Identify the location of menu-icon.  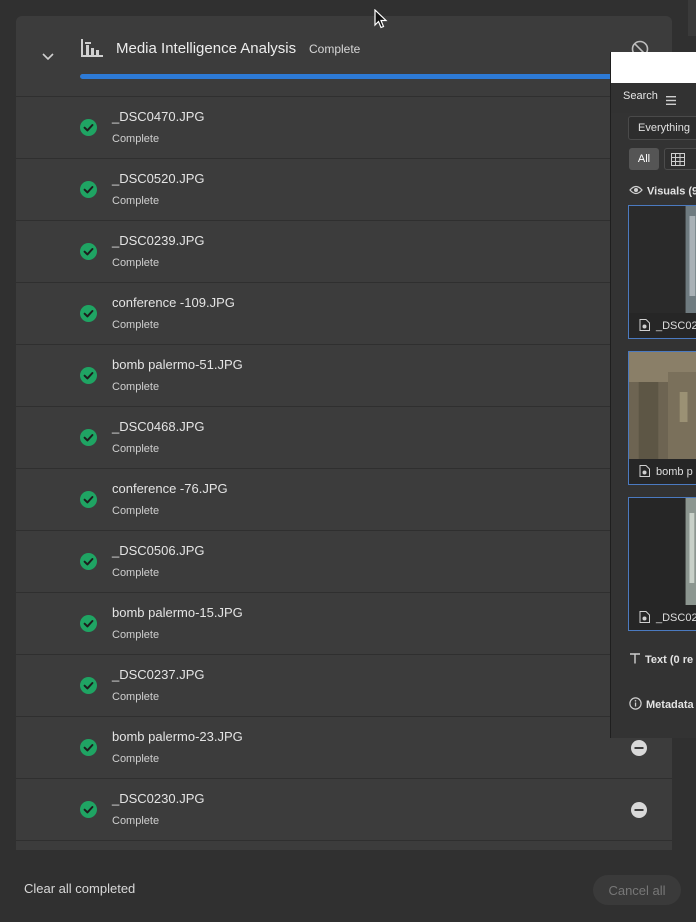
(671, 98).